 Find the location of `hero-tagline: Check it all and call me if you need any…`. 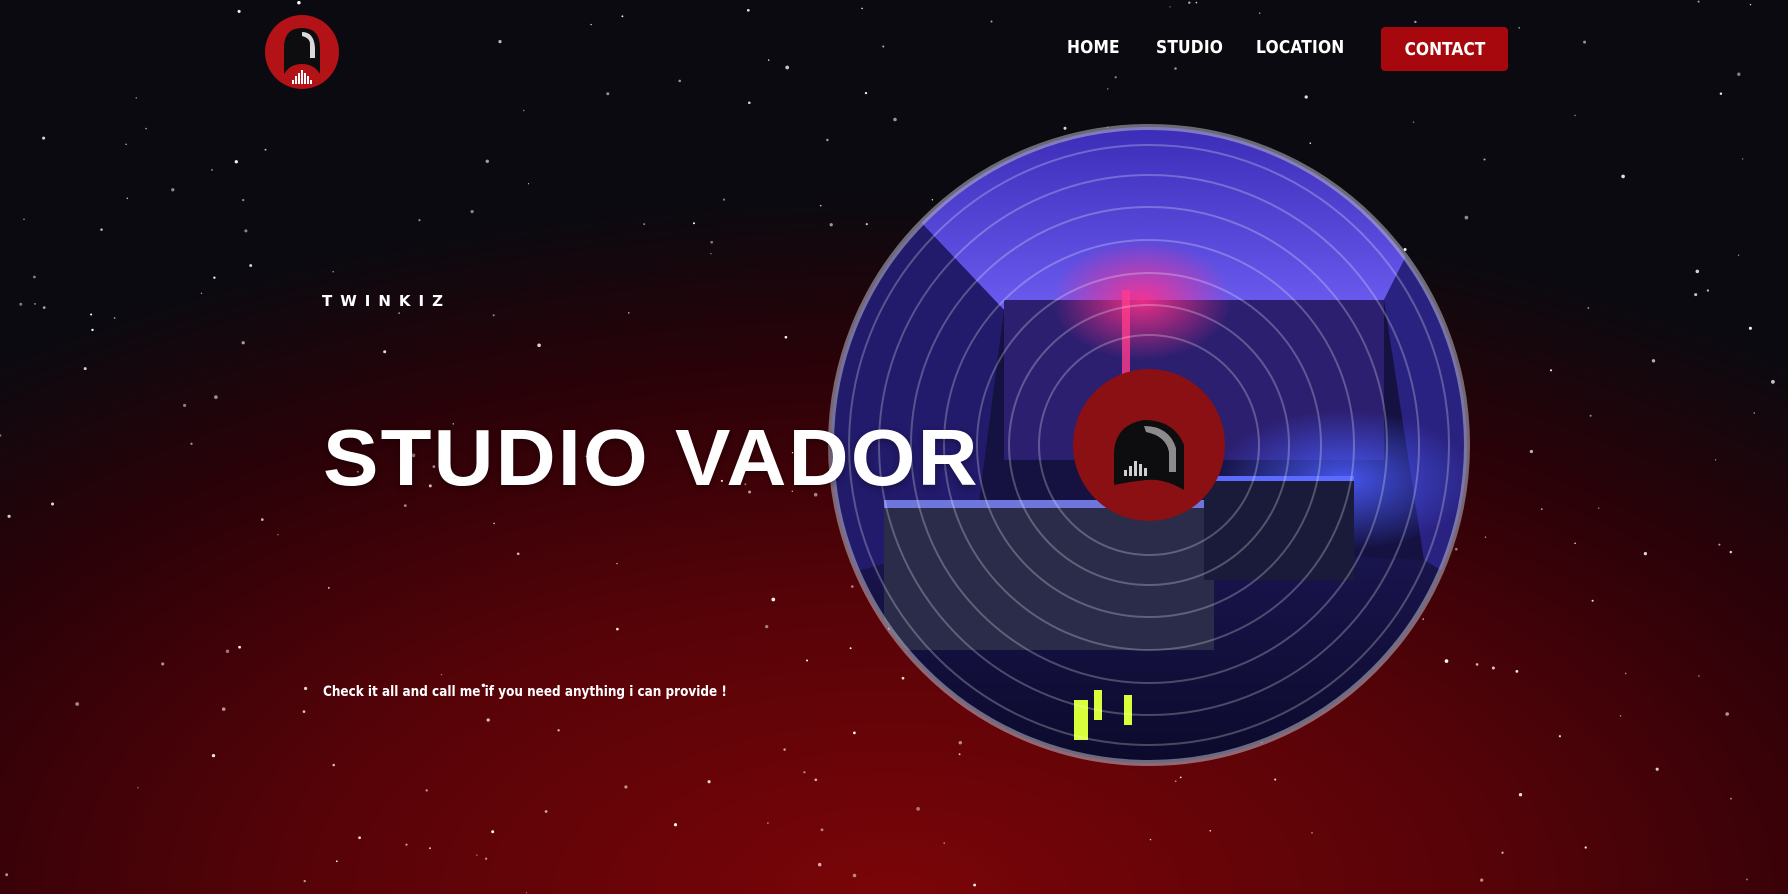

hero-tagline: Check it all and call me if you need any… is located at coordinates (525, 692).